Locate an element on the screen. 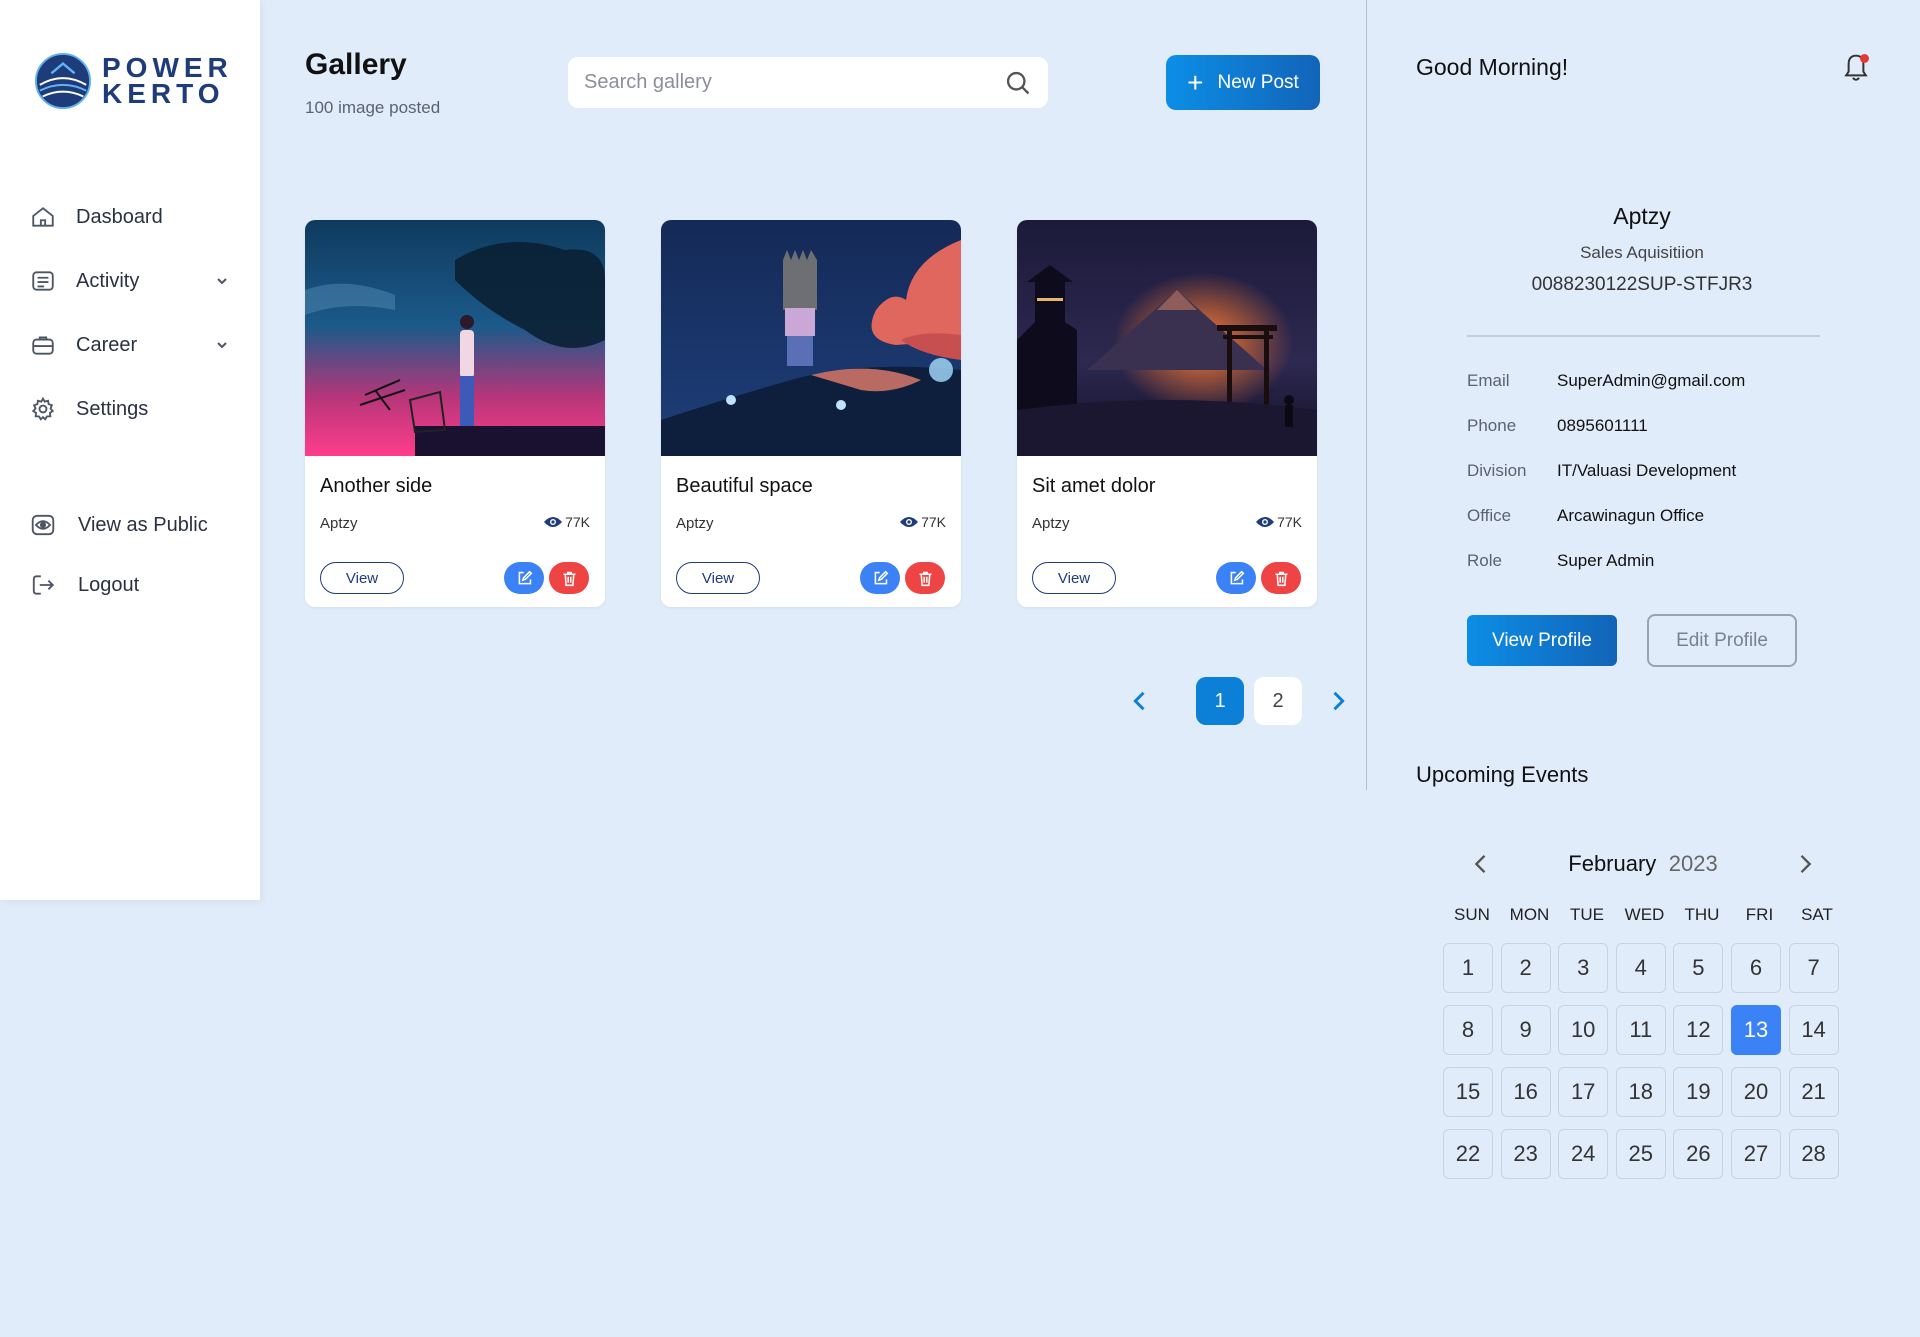 This screenshot has height=1337, width=1920. search-bar is located at coordinates (808, 82).